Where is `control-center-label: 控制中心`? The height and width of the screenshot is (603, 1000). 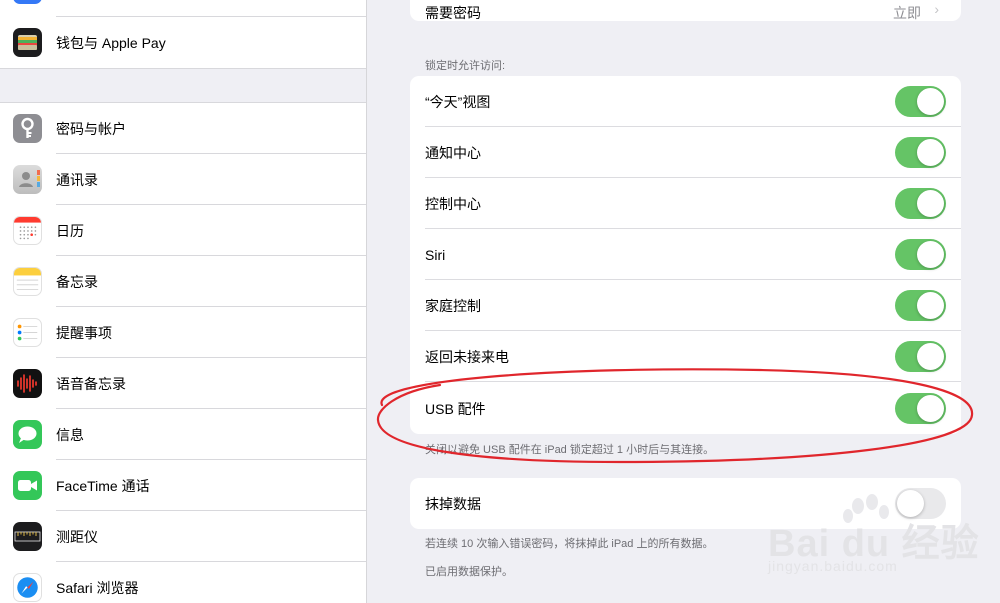
control-center-label: 控制中心 is located at coordinates (453, 203).